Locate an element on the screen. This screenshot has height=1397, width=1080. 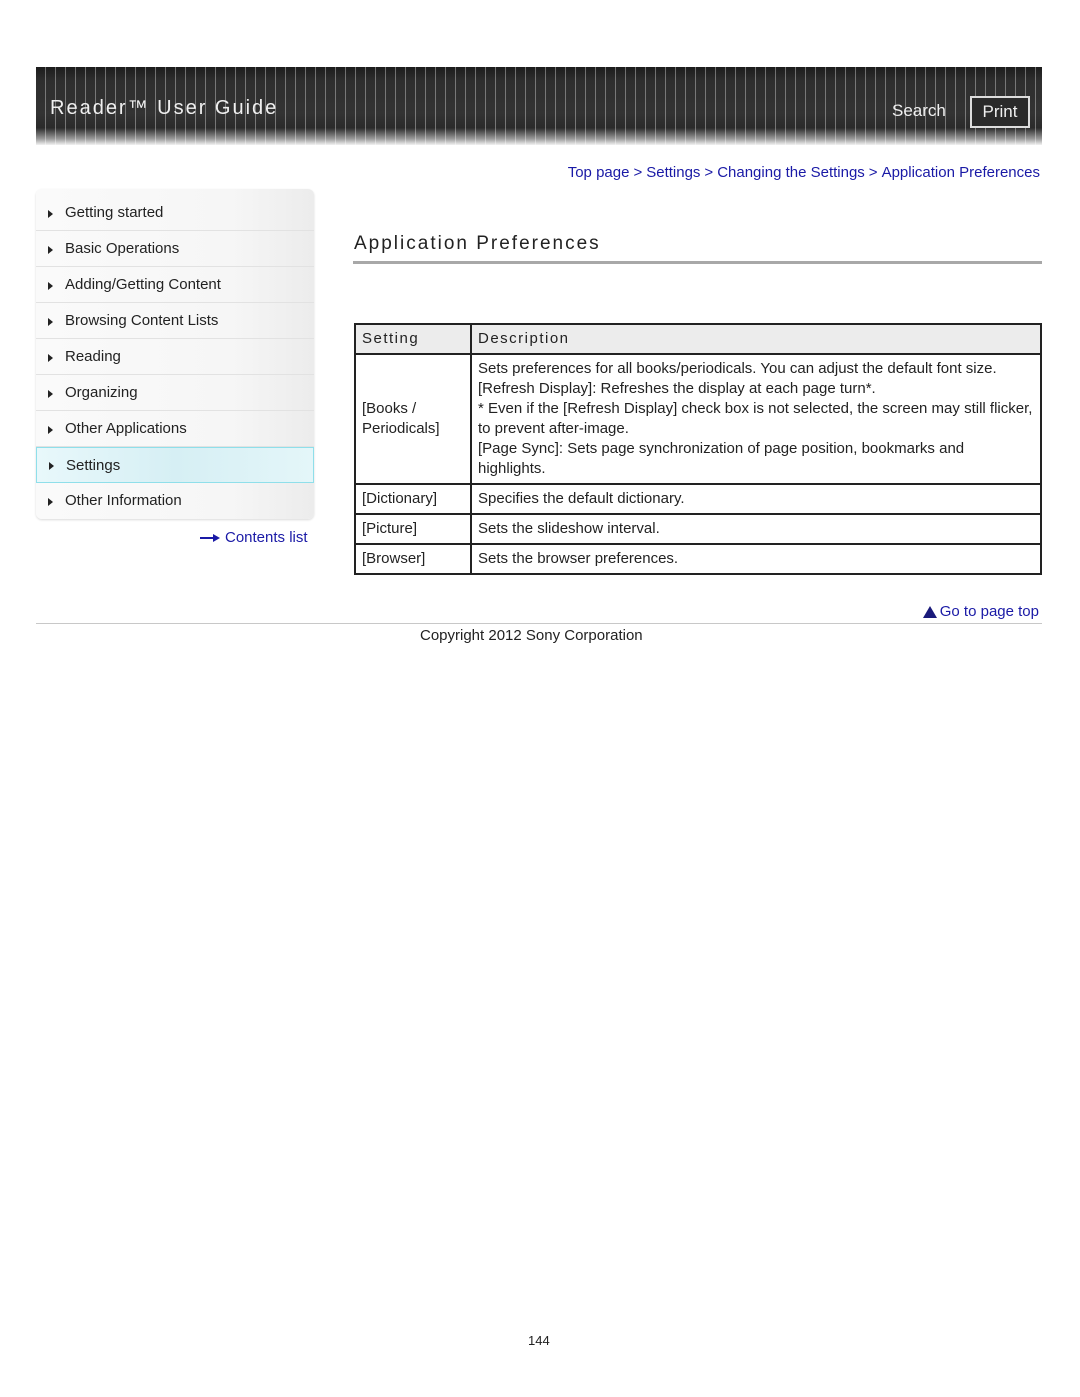
sidebar-item-reading: Reading is located at coordinates (175, 357).